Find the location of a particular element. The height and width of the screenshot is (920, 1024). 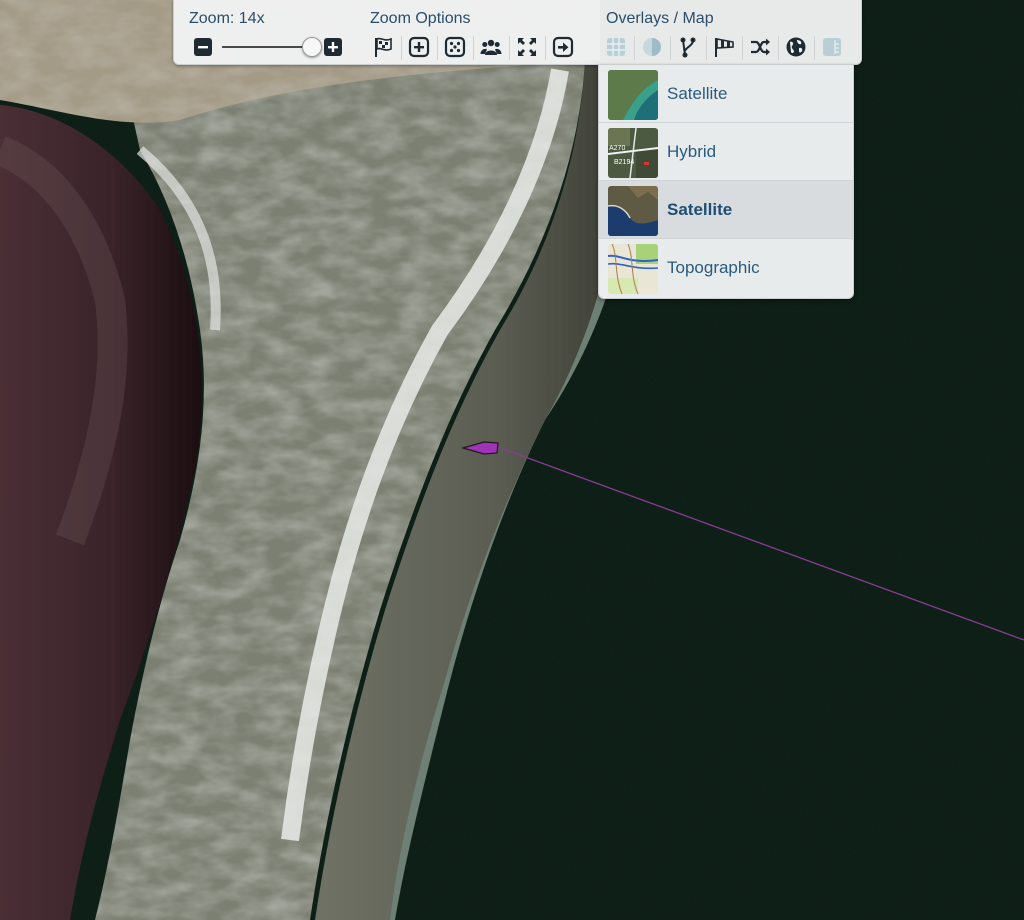

contrast-icon is located at coordinates (652, 47).